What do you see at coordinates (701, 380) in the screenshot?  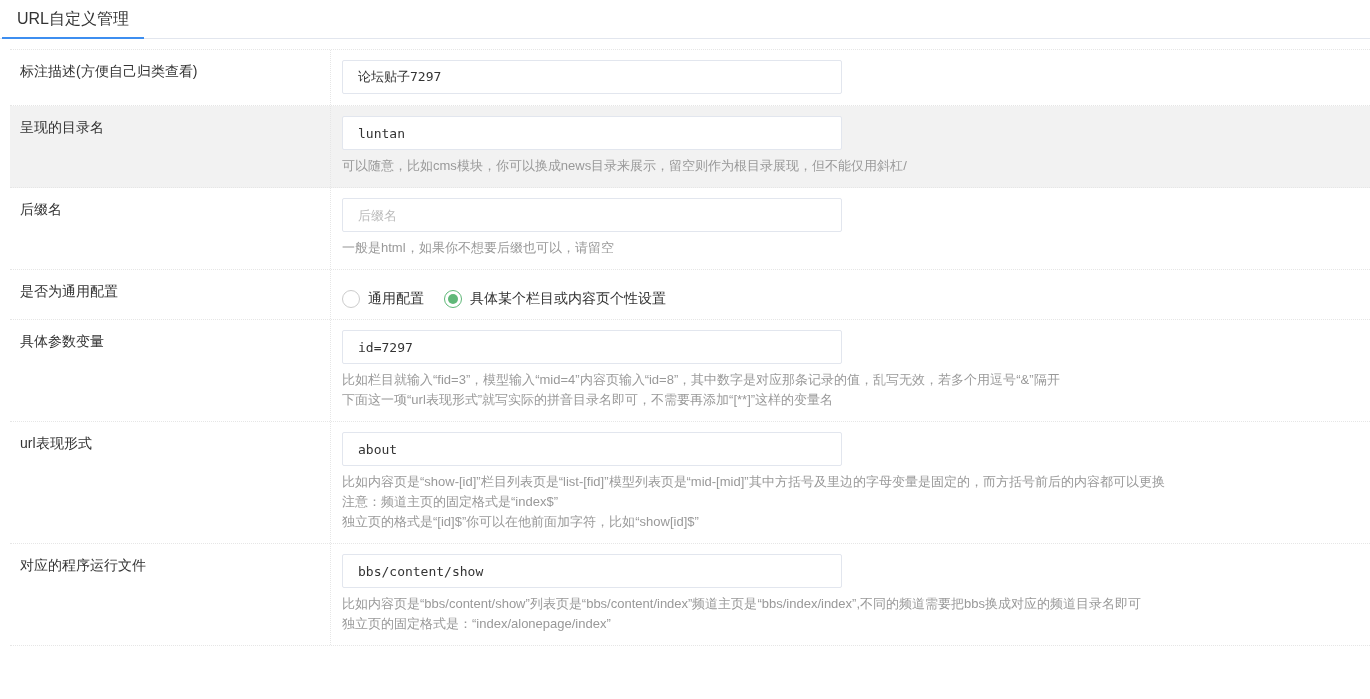 I see `hint-text: 比如栏目就输入“fid=3”，模型输入“mid=4”内容页输入“id=8”，其中数字是对应那条记录的值，乱写无效，若多个用逗号“&”隔开` at bounding box center [701, 380].